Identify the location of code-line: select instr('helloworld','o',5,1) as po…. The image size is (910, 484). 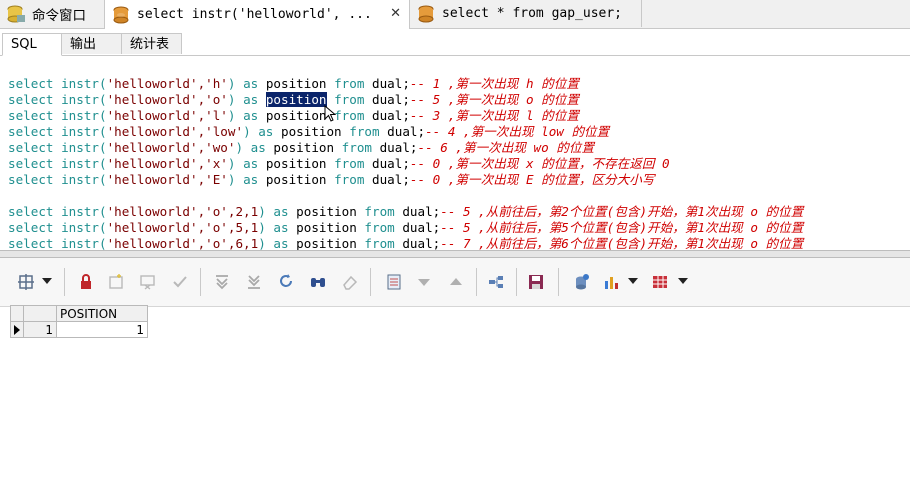
(405, 228).